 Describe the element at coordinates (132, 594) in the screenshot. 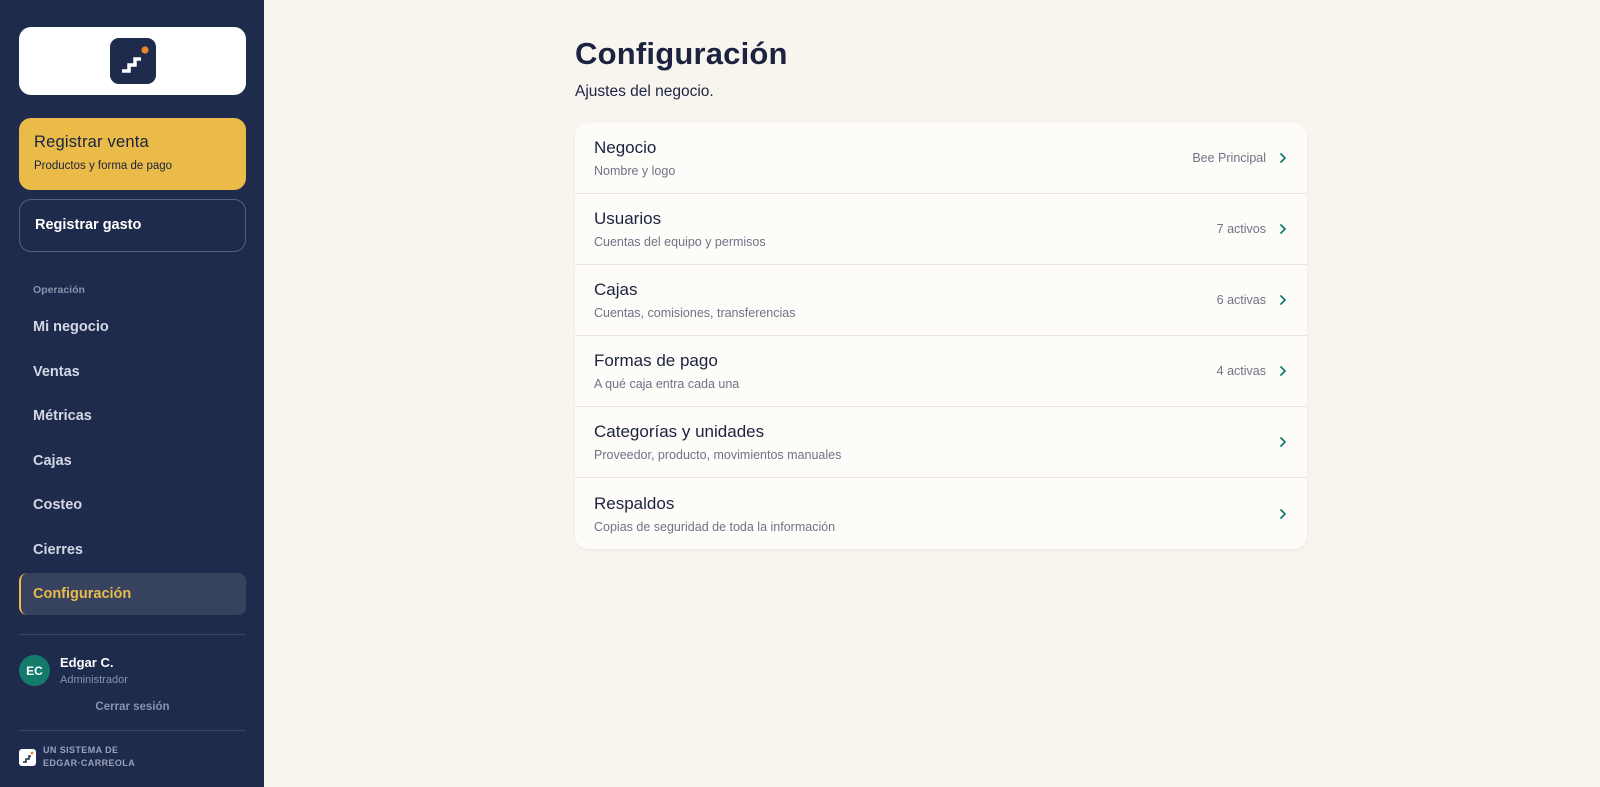

I see `sidebar-item-configuracion: Configuración` at that location.